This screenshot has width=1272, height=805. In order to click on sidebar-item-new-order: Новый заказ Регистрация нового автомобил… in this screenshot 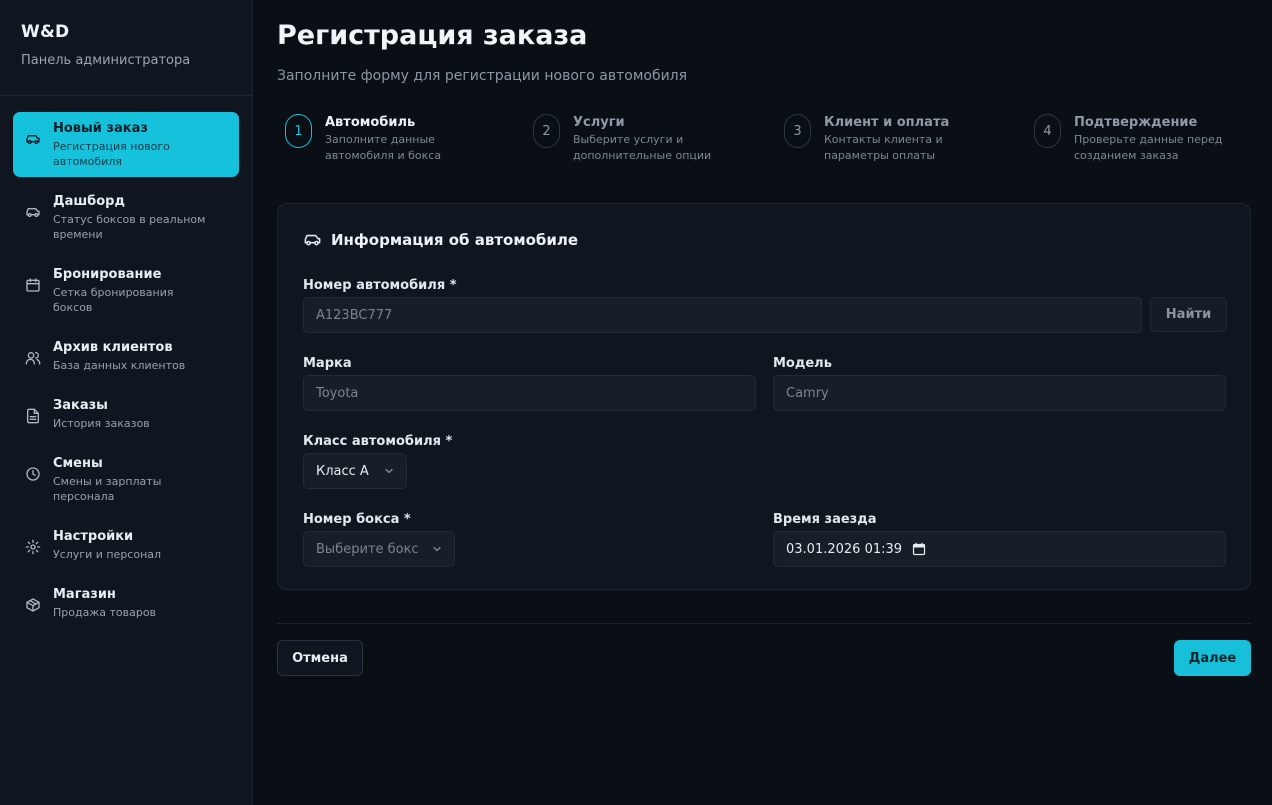, I will do `click(126, 144)`.